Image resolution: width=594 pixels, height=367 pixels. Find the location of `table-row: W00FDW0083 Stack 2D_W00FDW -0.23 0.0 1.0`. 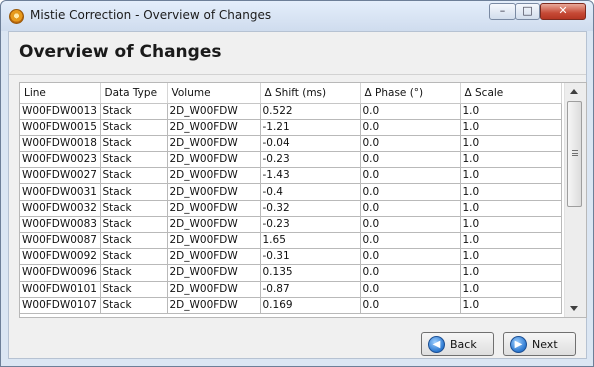

table-row: W00FDW0083 Stack 2D_W00FDW -0.23 0.0 1.0 is located at coordinates (291, 225).